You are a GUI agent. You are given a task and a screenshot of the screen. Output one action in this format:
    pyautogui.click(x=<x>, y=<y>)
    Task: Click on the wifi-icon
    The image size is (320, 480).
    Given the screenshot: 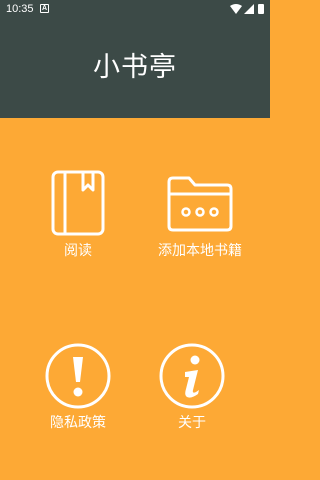 What is the action you would take?
    pyautogui.click(x=236, y=9)
    